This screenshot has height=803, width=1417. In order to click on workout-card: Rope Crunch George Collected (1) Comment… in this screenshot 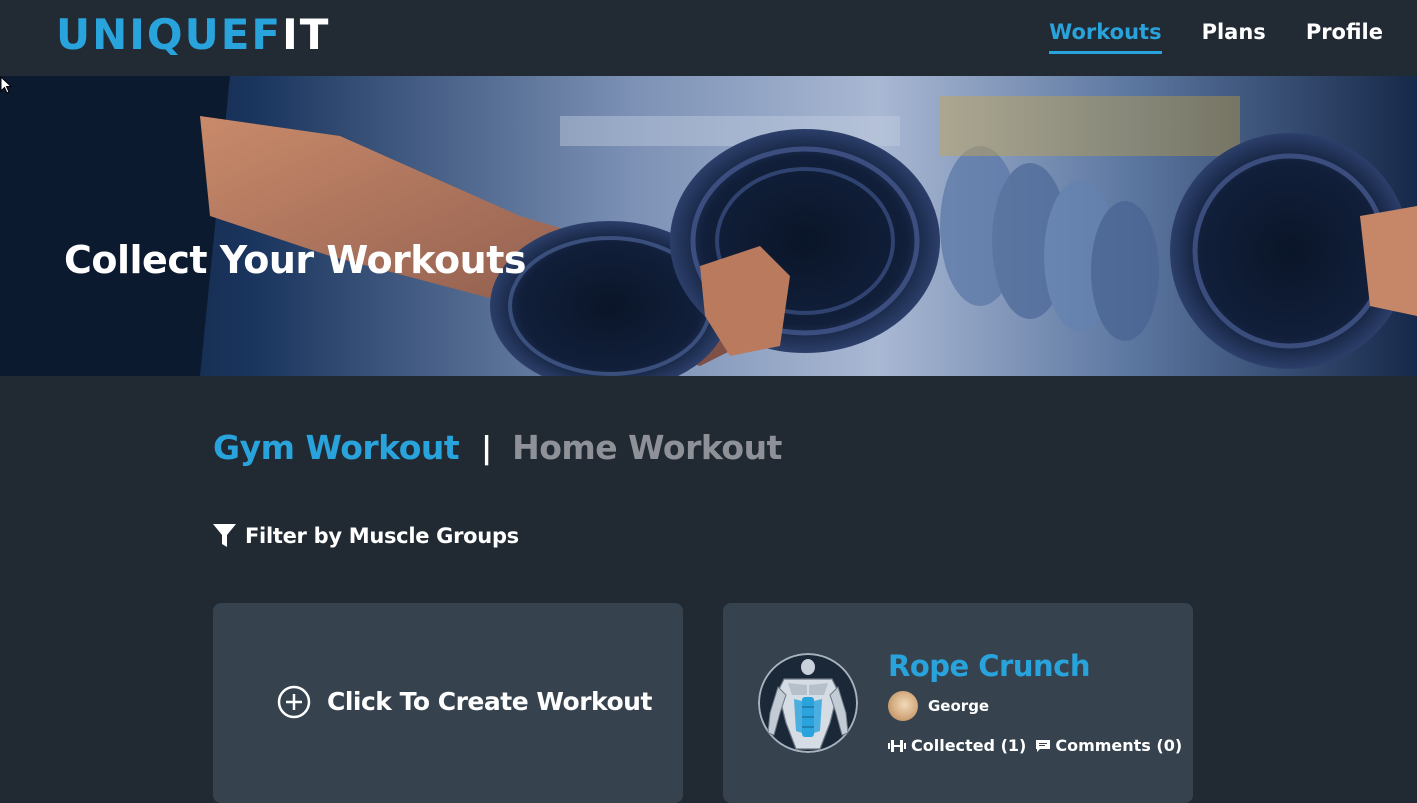, I will do `click(958, 703)`.